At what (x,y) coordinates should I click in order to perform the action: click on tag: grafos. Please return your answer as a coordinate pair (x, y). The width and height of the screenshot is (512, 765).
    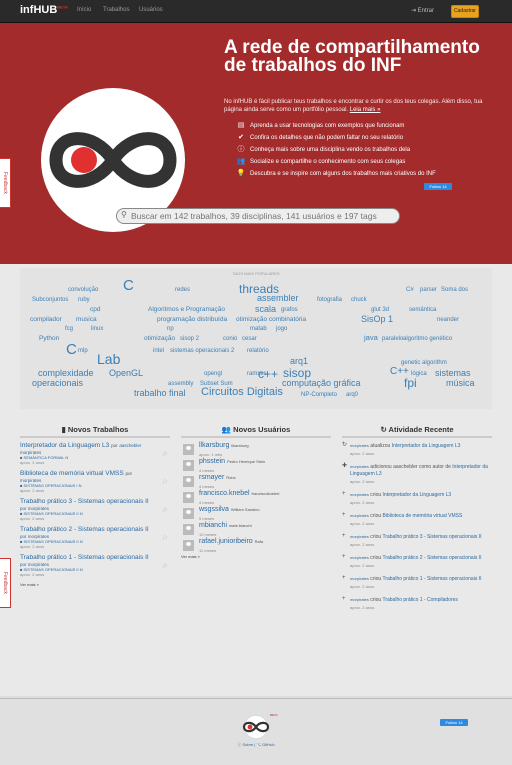
    Looking at the image, I should click on (289, 310).